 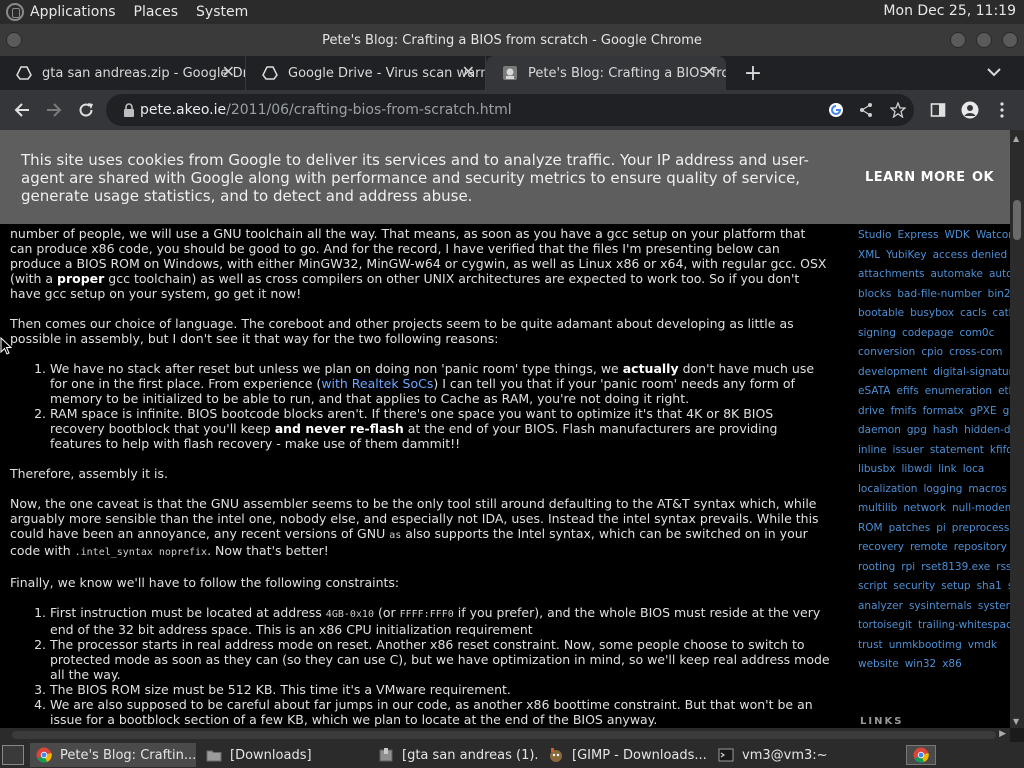 I want to click on tag-link: Watcom, so click(x=993, y=235).